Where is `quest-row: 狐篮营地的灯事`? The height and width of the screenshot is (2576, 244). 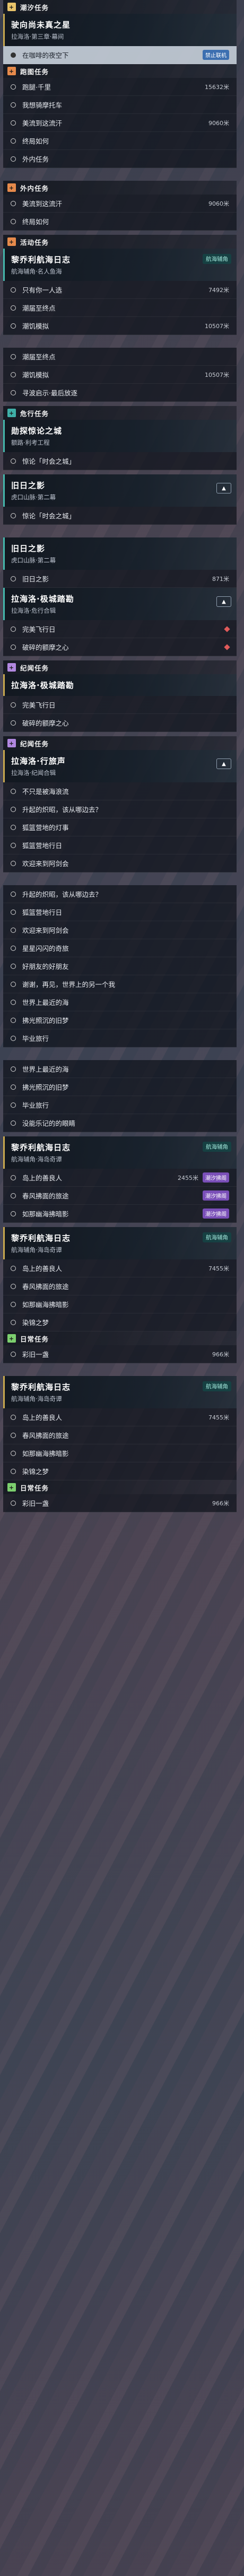 quest-row: 狐篮营地的灯事 is located at coordinates (120, 827).